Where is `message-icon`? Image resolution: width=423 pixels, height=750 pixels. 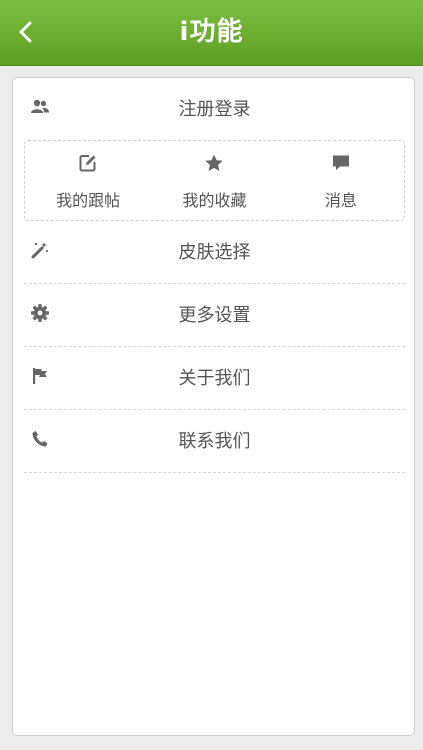 message-icon is located at coordinates (341, 163).